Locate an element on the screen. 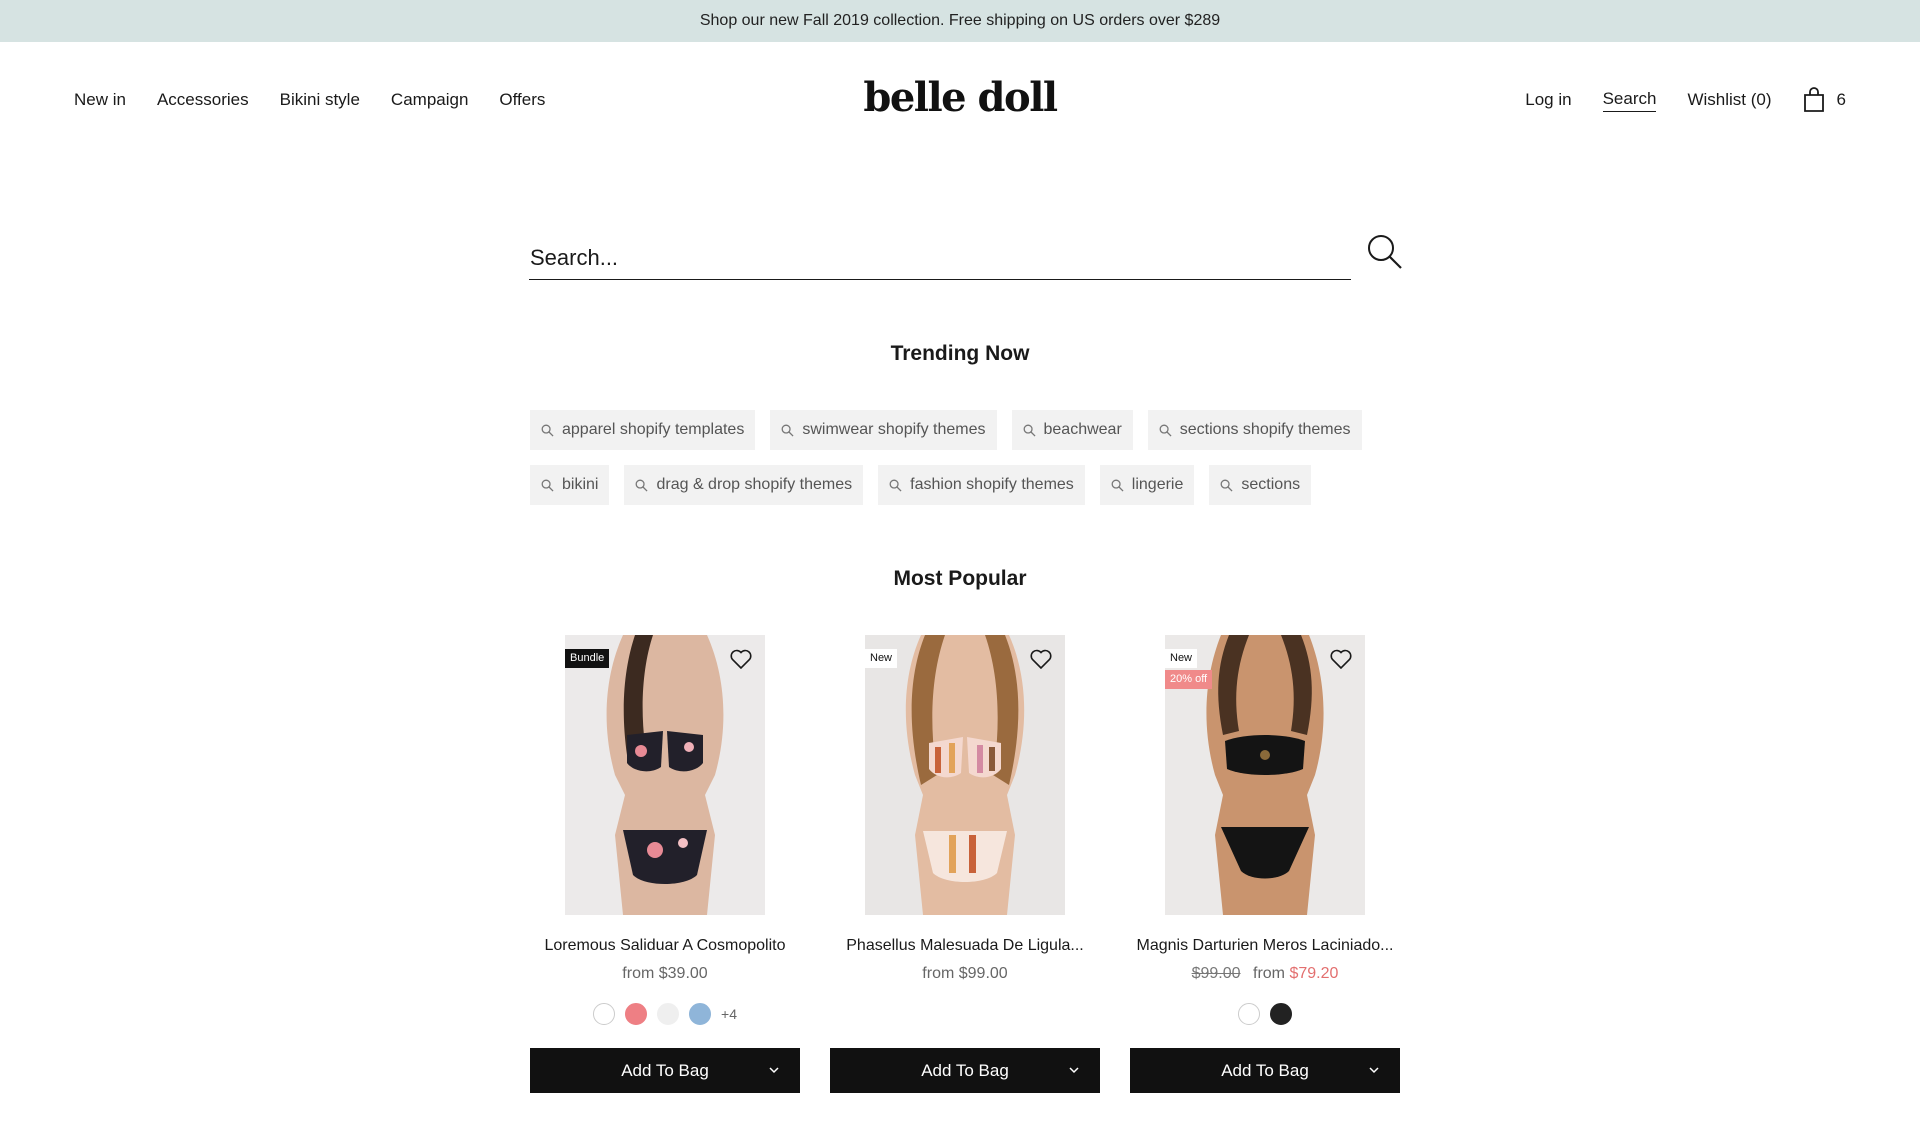 The image size is (1920, 1130). product-price: $99.00 from $79.20 is located at coordinates (1265, 974).